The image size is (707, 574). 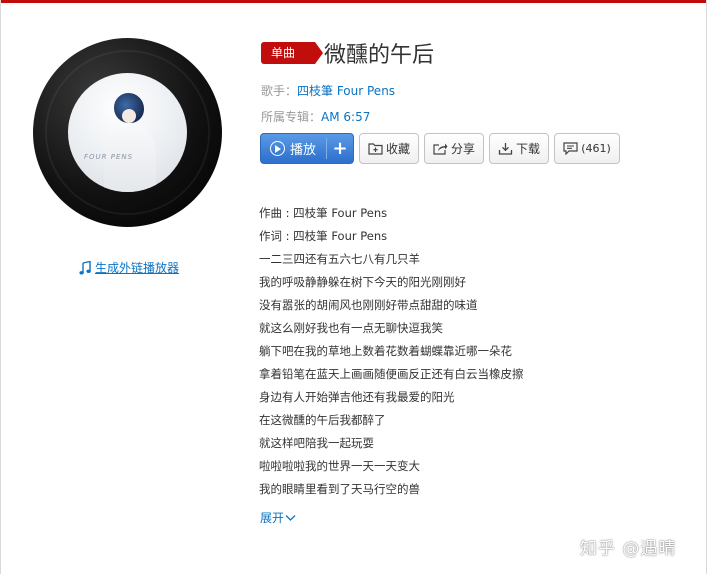 What do you see at coordinates (397, 149) in the screenshot?
I see `favorite-label: 收藏` at bounding box center [397, 149].